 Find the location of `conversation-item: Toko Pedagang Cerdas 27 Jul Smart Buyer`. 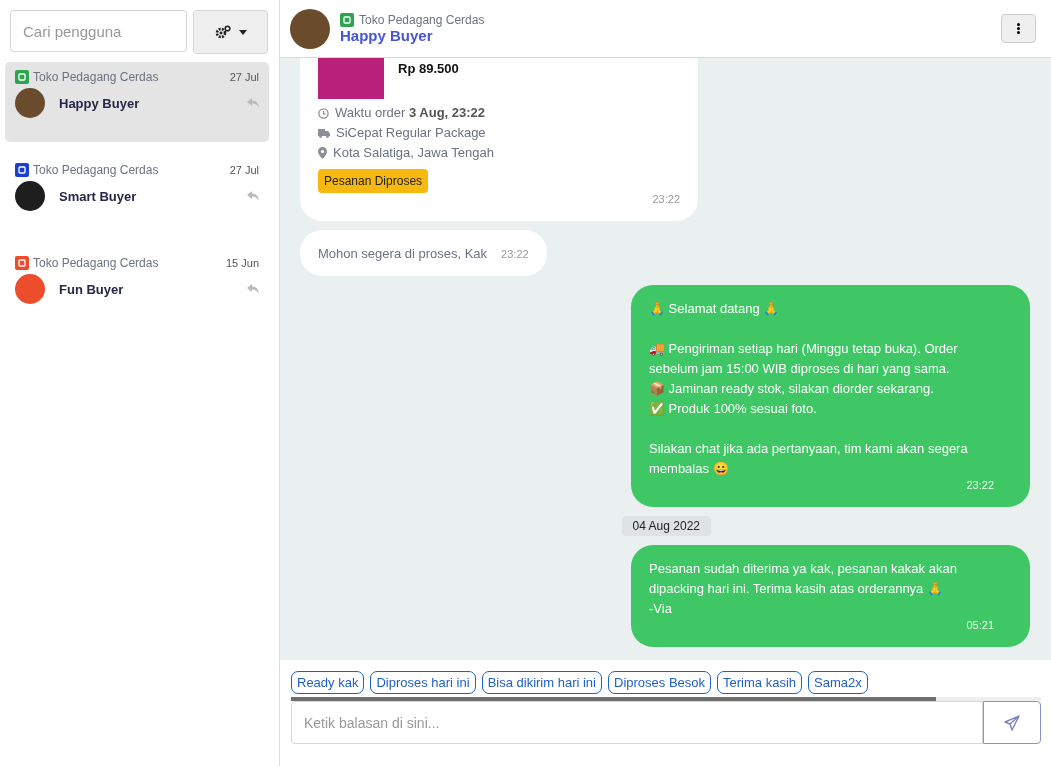

conversation-item: Toko Pedagang Cerdas 27 Jul Smart Buyer is located at coordinates (137, 195).